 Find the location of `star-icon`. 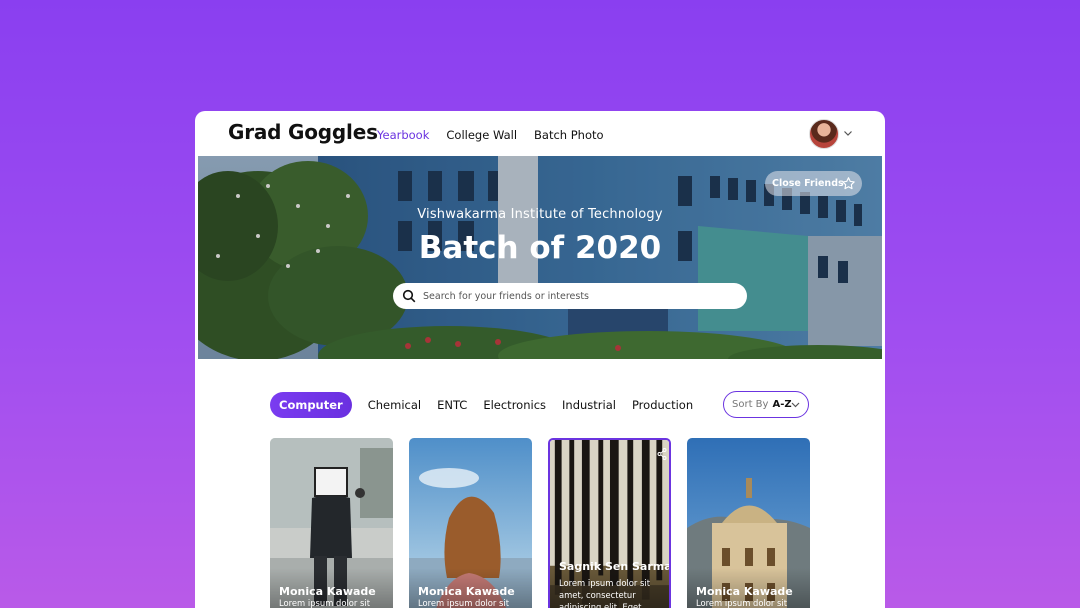

star-icon is located at coordinates (848, 183).